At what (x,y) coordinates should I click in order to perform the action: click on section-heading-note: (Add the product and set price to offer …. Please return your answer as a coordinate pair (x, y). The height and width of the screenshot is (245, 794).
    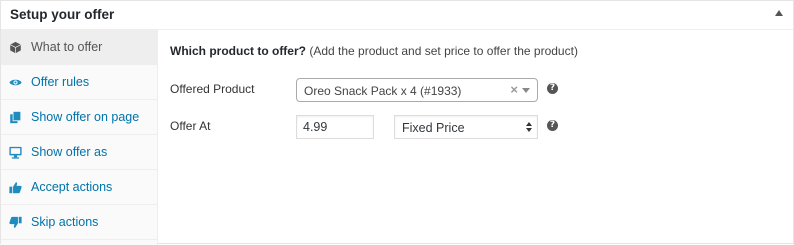
    Looking at the image, I should click on (443, 51).